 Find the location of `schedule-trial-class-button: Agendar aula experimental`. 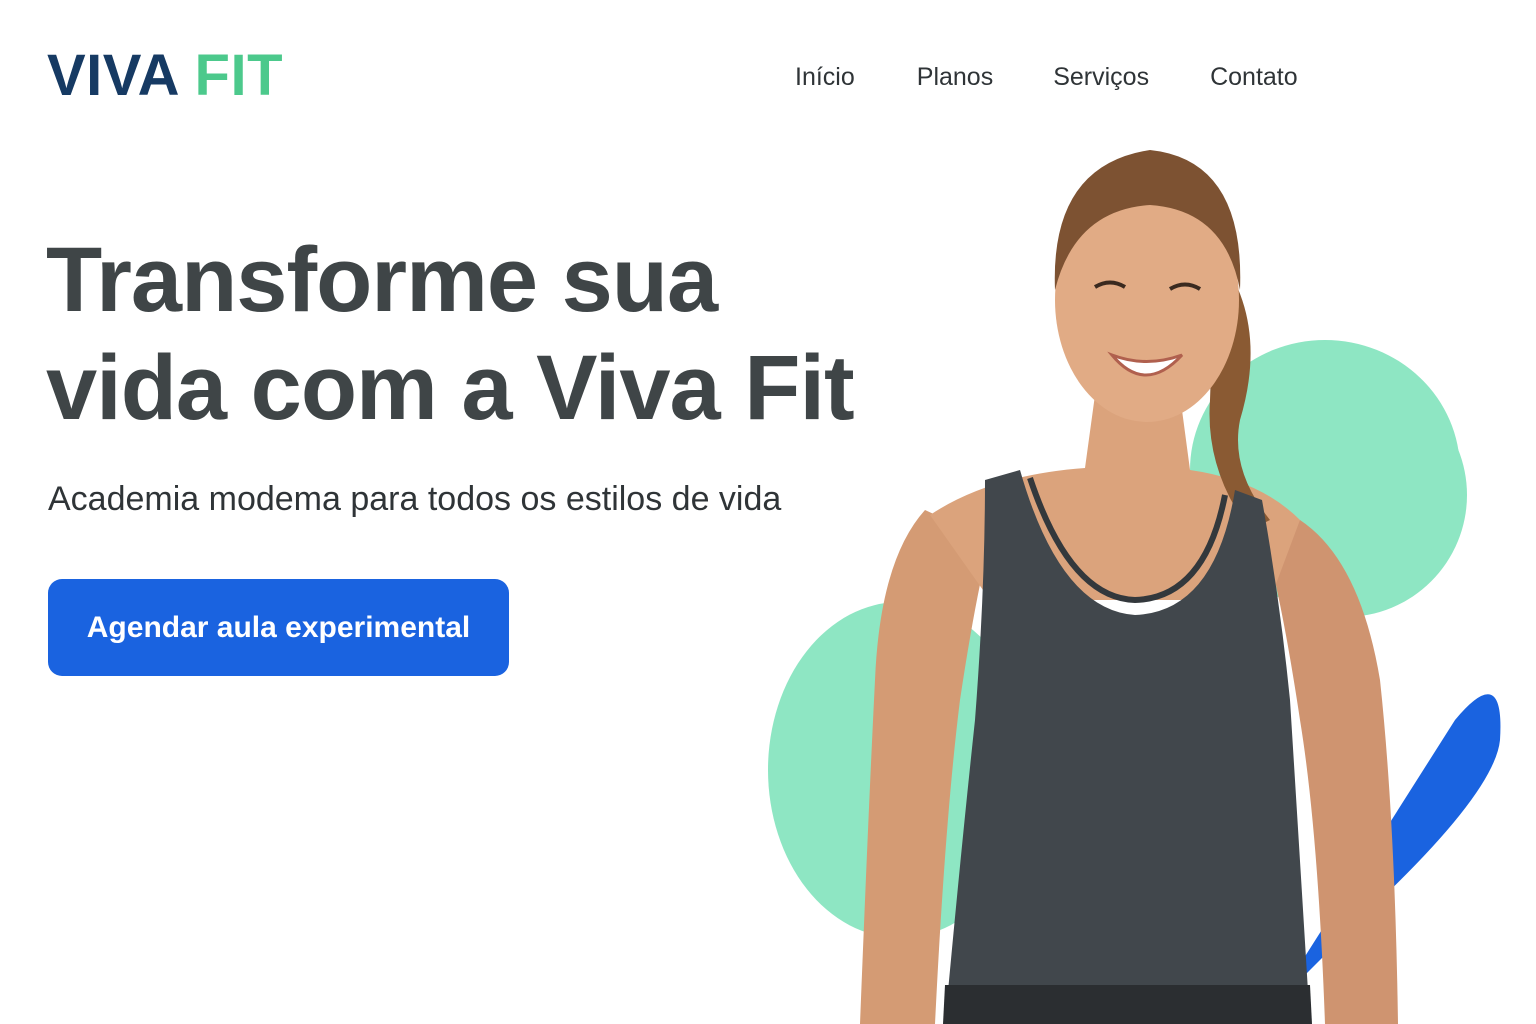

schedule-trial-class-button: Agendar aula experimental is located at coordinates (278, 627).